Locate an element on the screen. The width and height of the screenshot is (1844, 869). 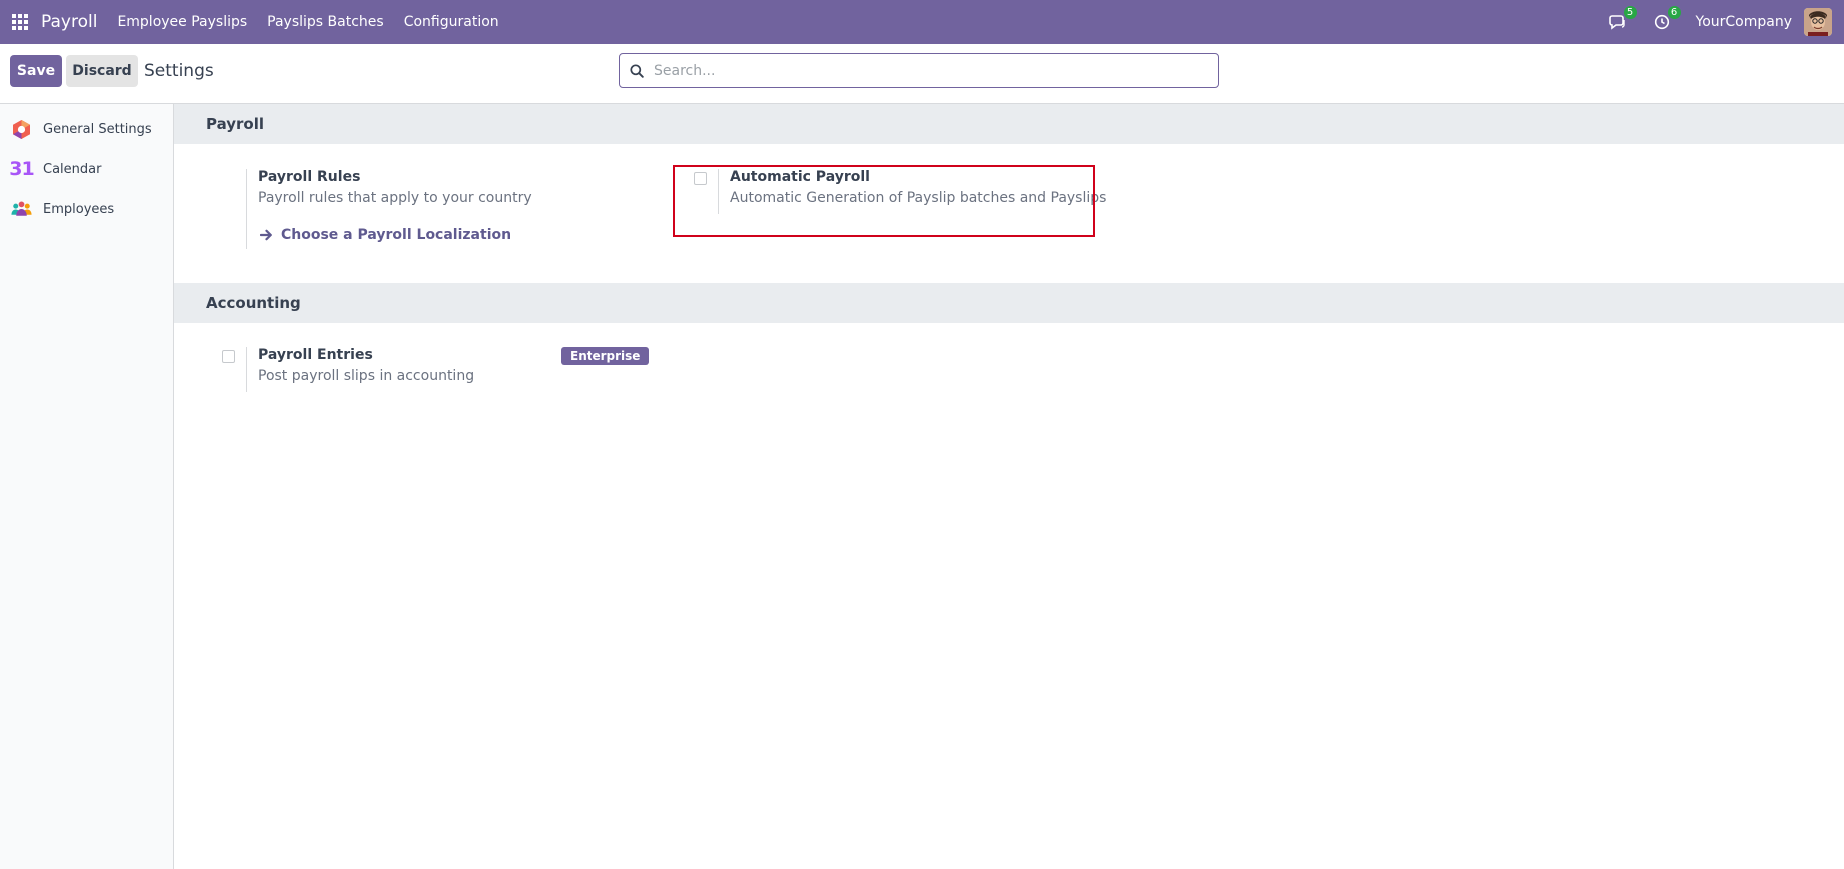
payroll-rules-description: Payroll rules that apply to your country is located at coordinates (395, 198).